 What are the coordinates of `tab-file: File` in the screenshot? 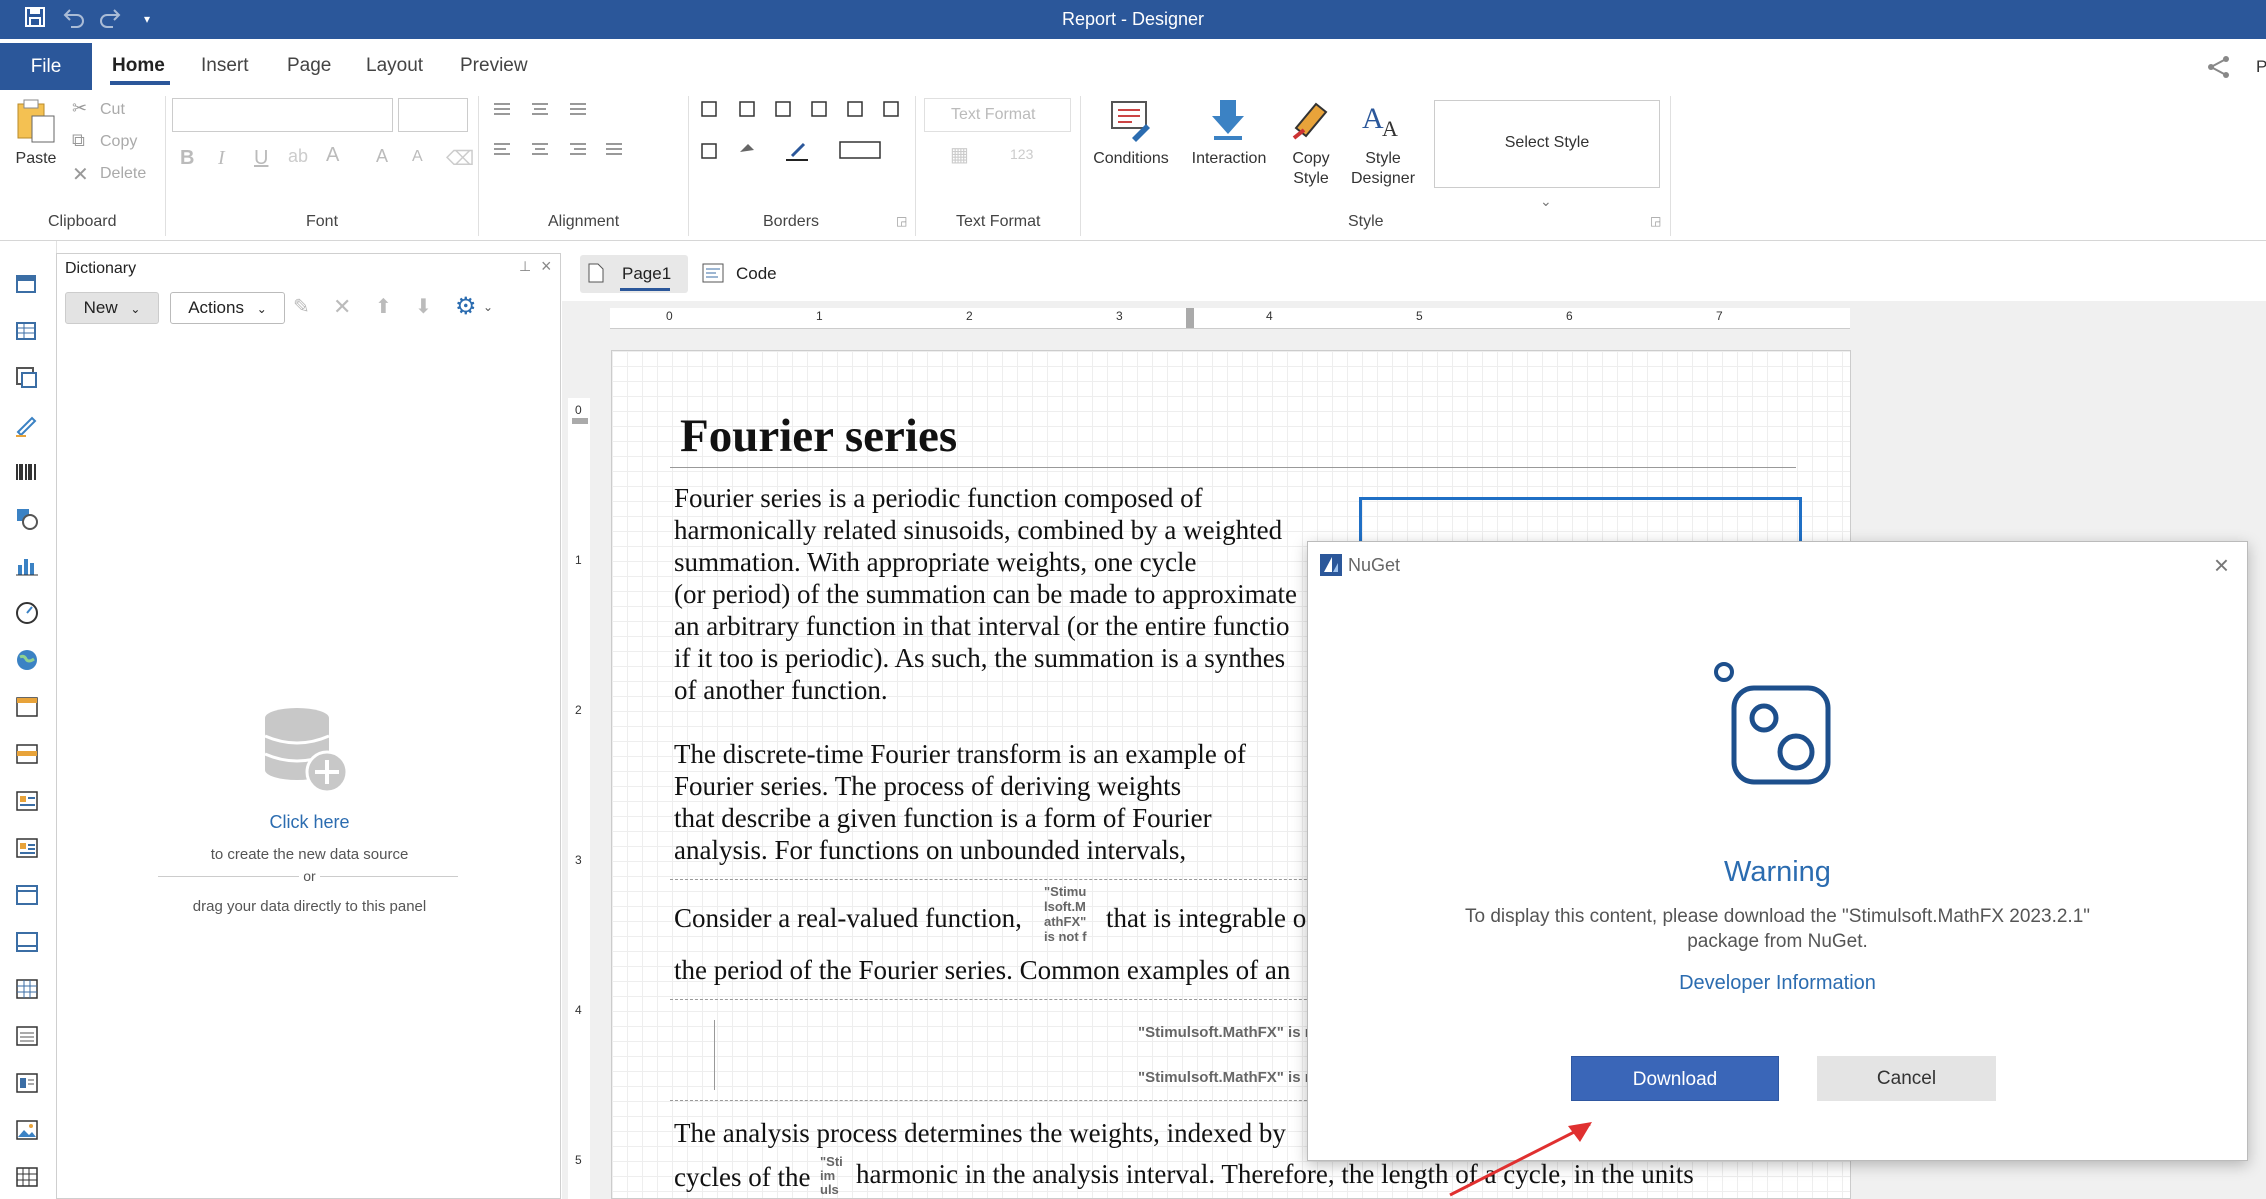 It's located at (46, 66).